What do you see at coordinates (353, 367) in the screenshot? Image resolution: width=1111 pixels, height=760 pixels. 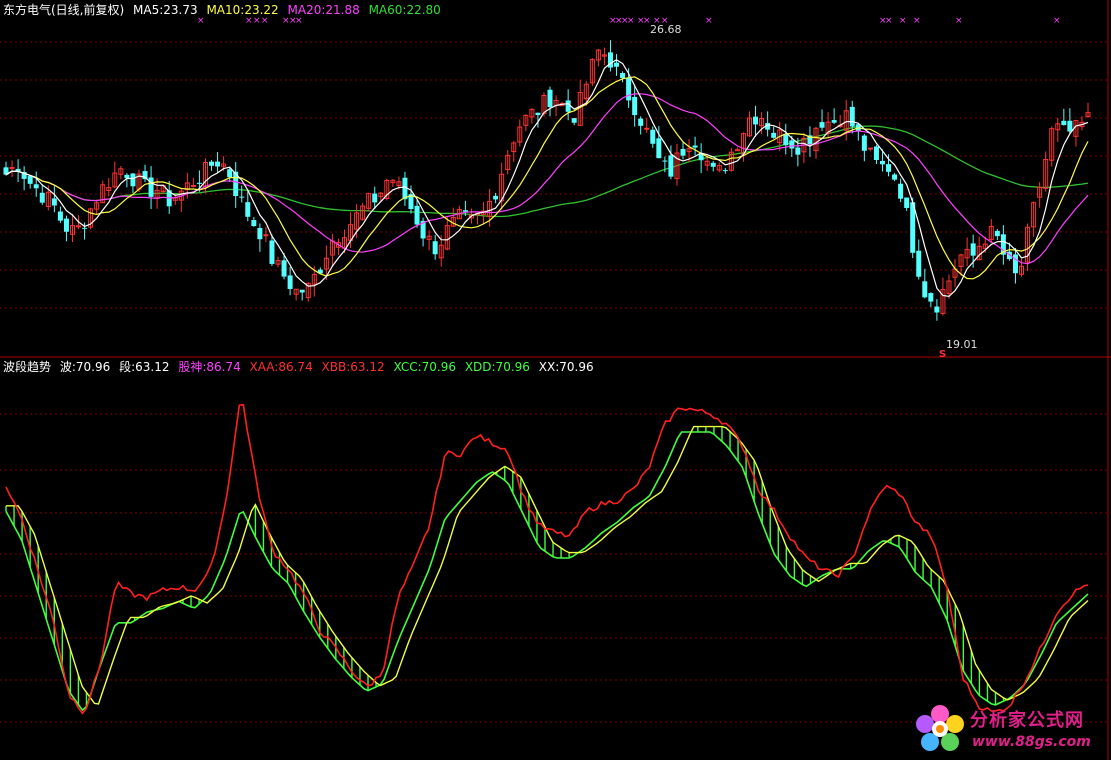 I see `xbb-readout: XBB:63.12` at bounding box center [353, 367].